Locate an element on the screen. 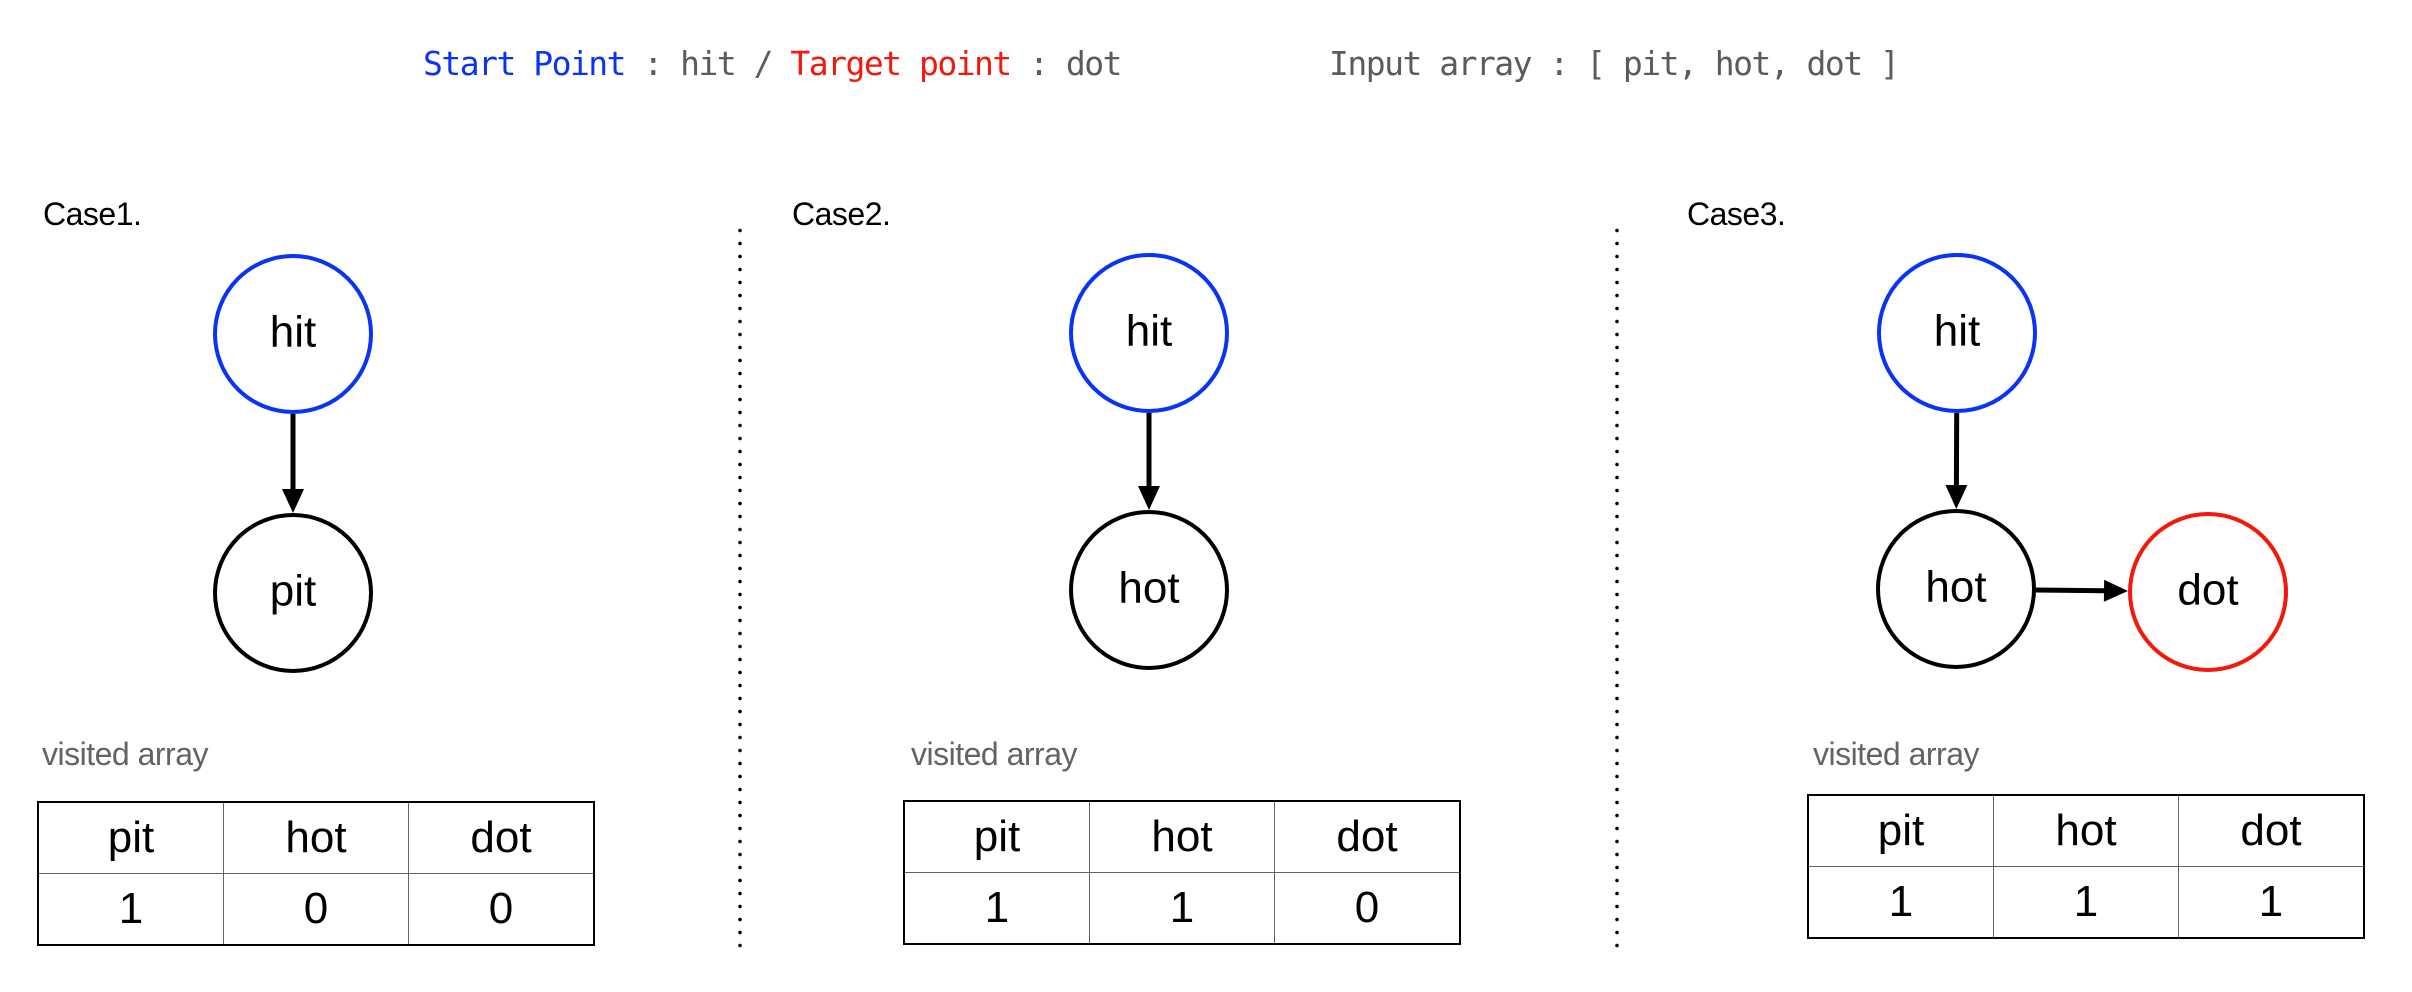 The height and width of the screenshot is (992, 2412). case2-graph: hit hot is located at coordinates (1149, 461).